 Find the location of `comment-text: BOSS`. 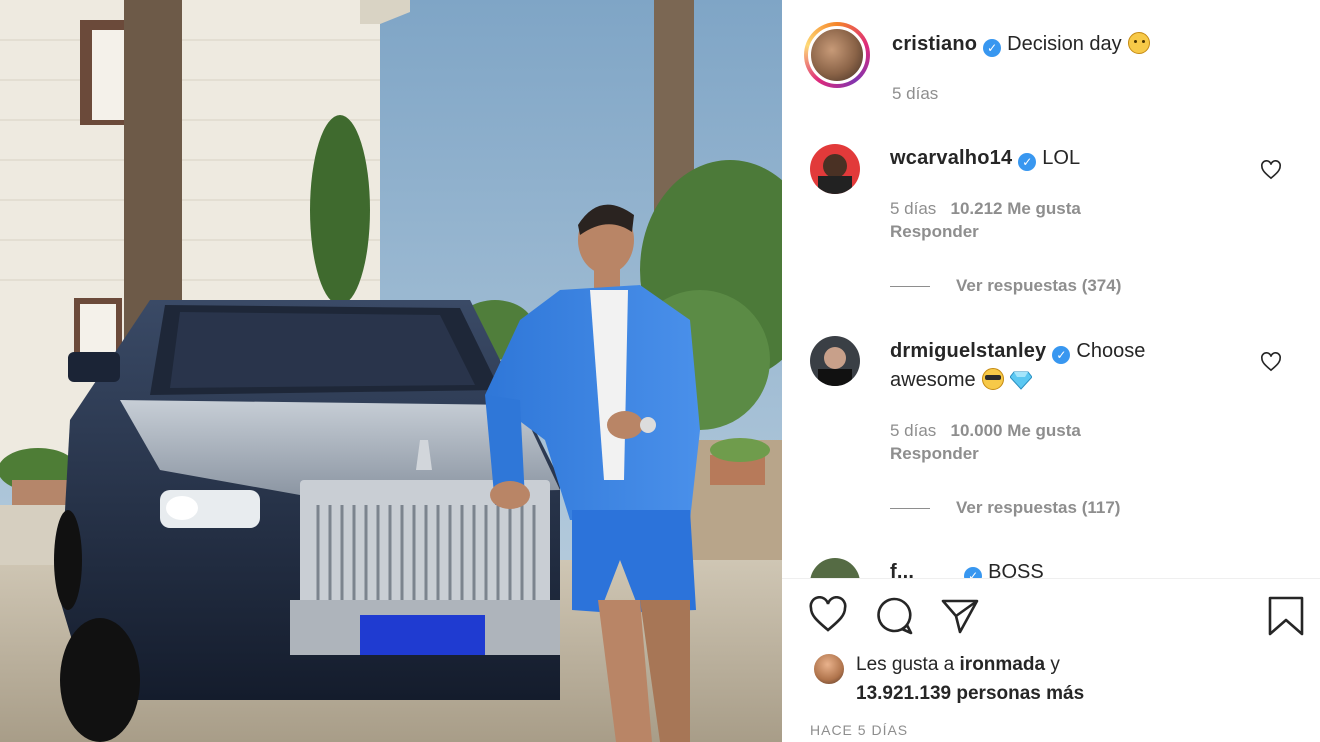

comment-text: BOSS is located at coordinates (1016, 569).